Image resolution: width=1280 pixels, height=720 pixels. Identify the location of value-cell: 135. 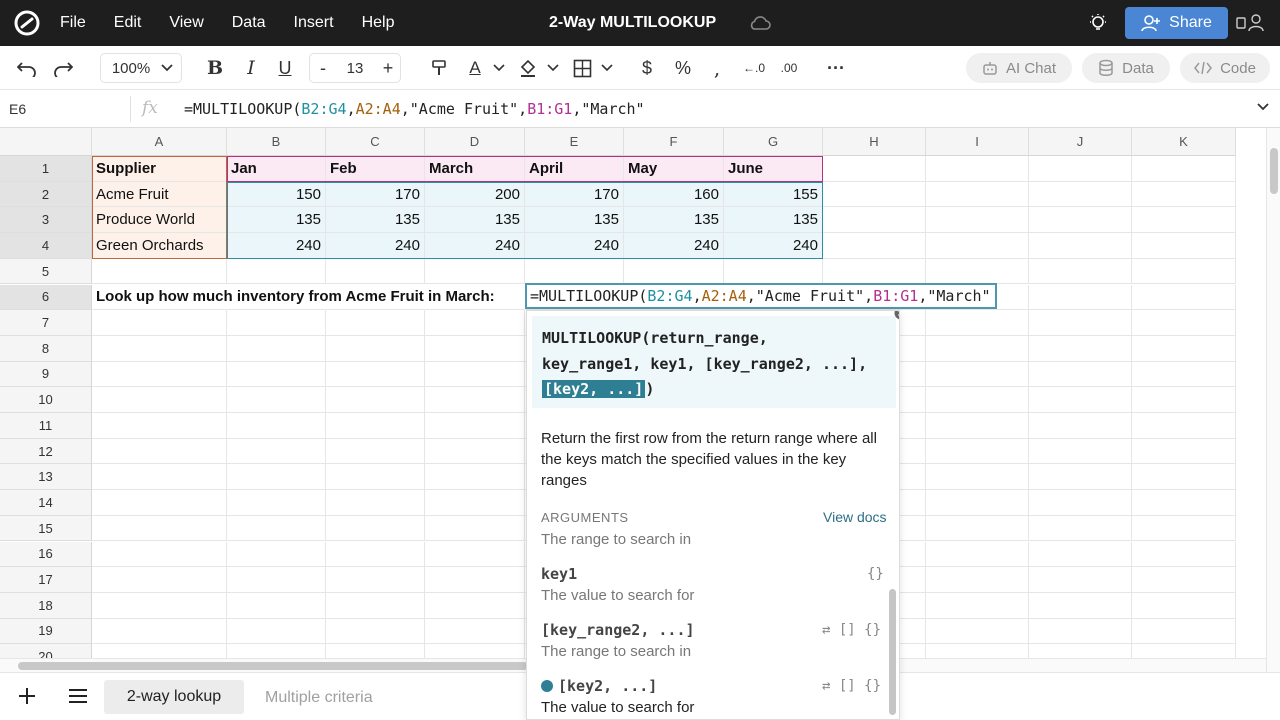
(276, 220).